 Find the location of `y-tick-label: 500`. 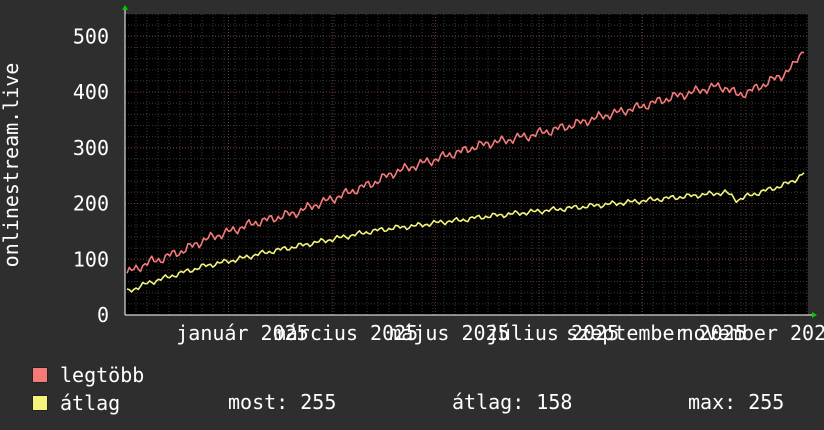

y-tick-label: 500 is located at coordinates (91, 36).